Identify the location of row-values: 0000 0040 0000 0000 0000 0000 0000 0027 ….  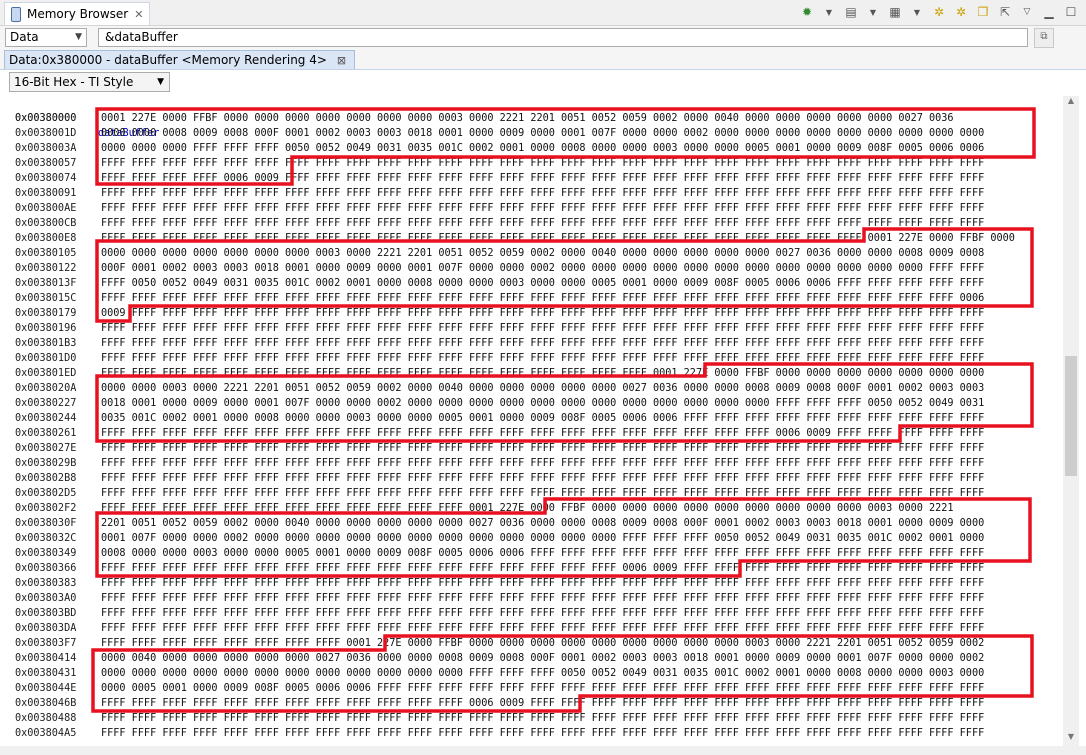
(542, 658).